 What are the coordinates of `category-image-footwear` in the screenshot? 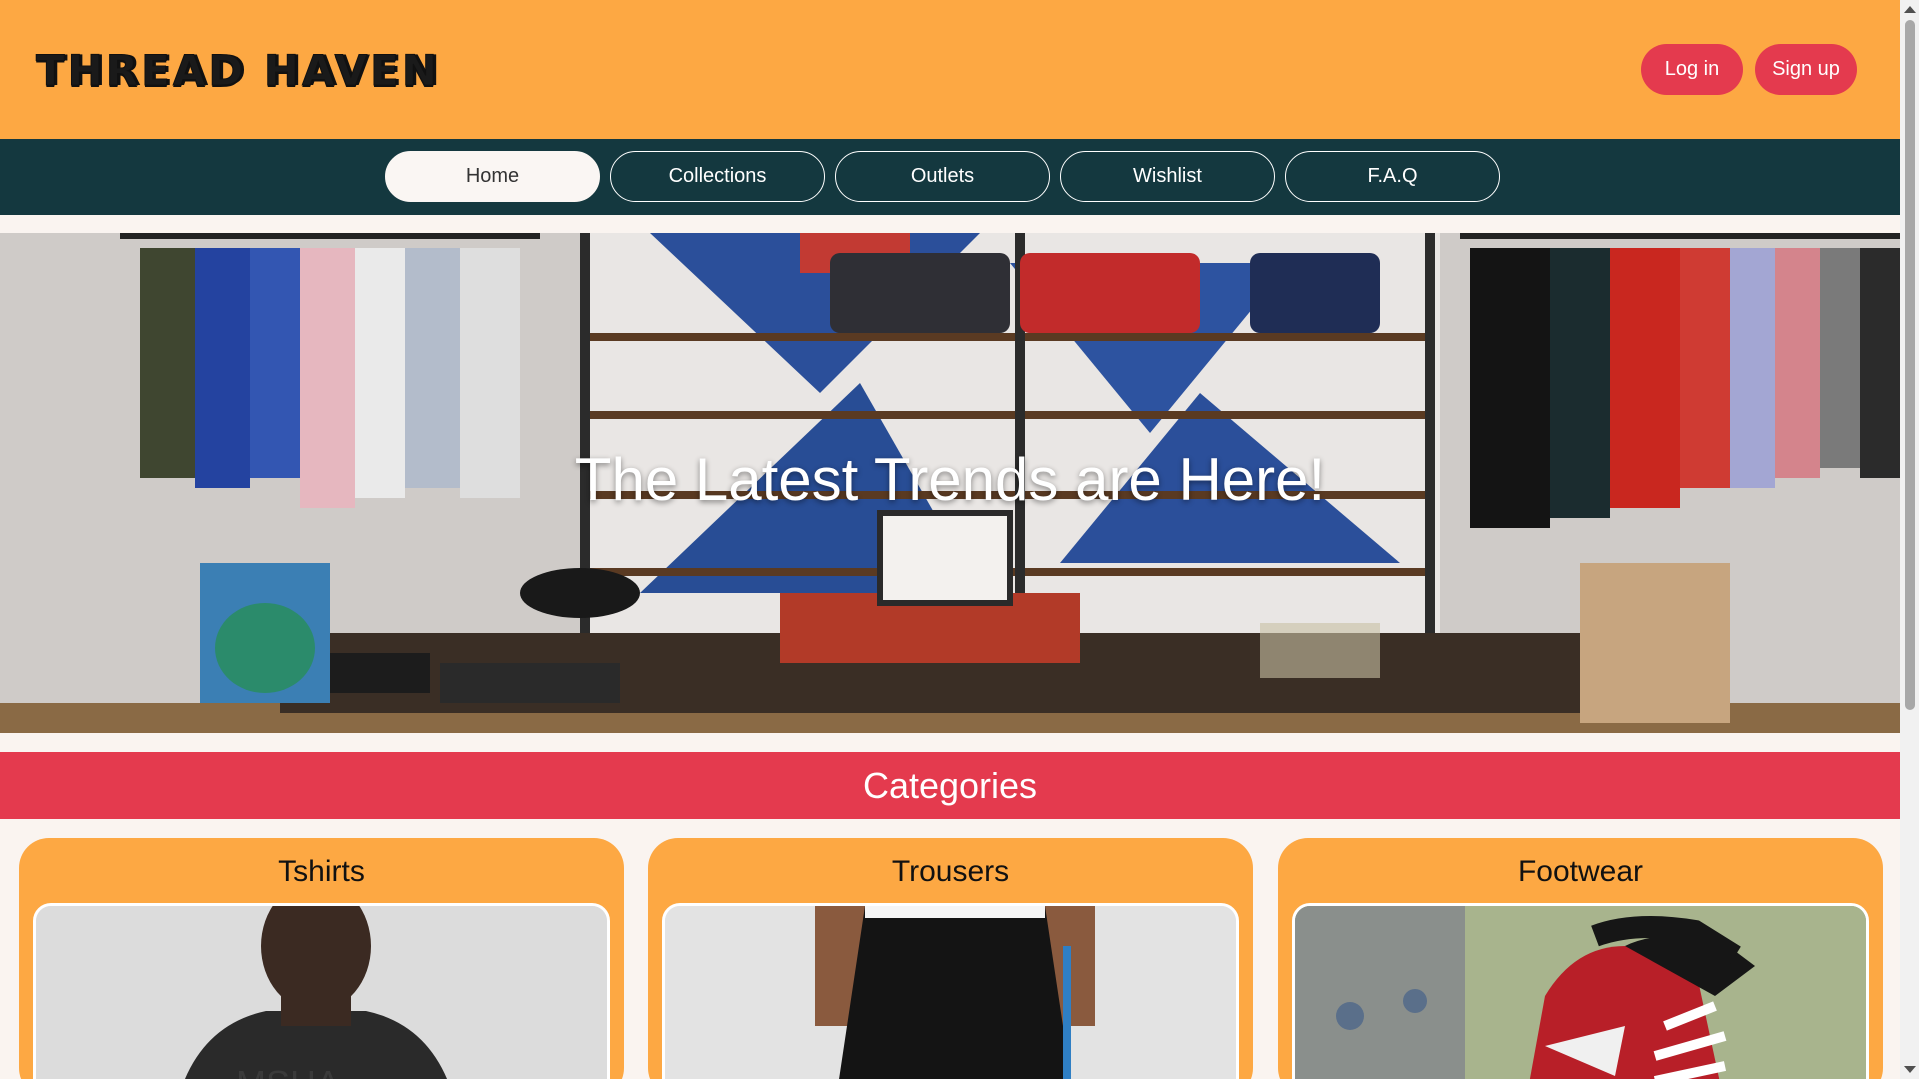 It's located at (1580, 991).